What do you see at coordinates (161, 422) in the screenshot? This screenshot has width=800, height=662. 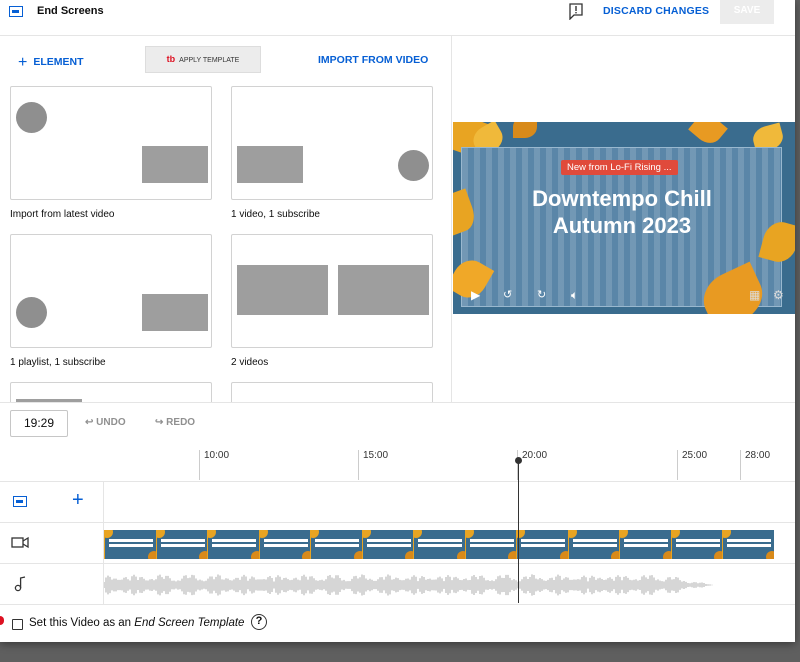 I see `redo-icon: ↪` at bounding box center [161, 422].